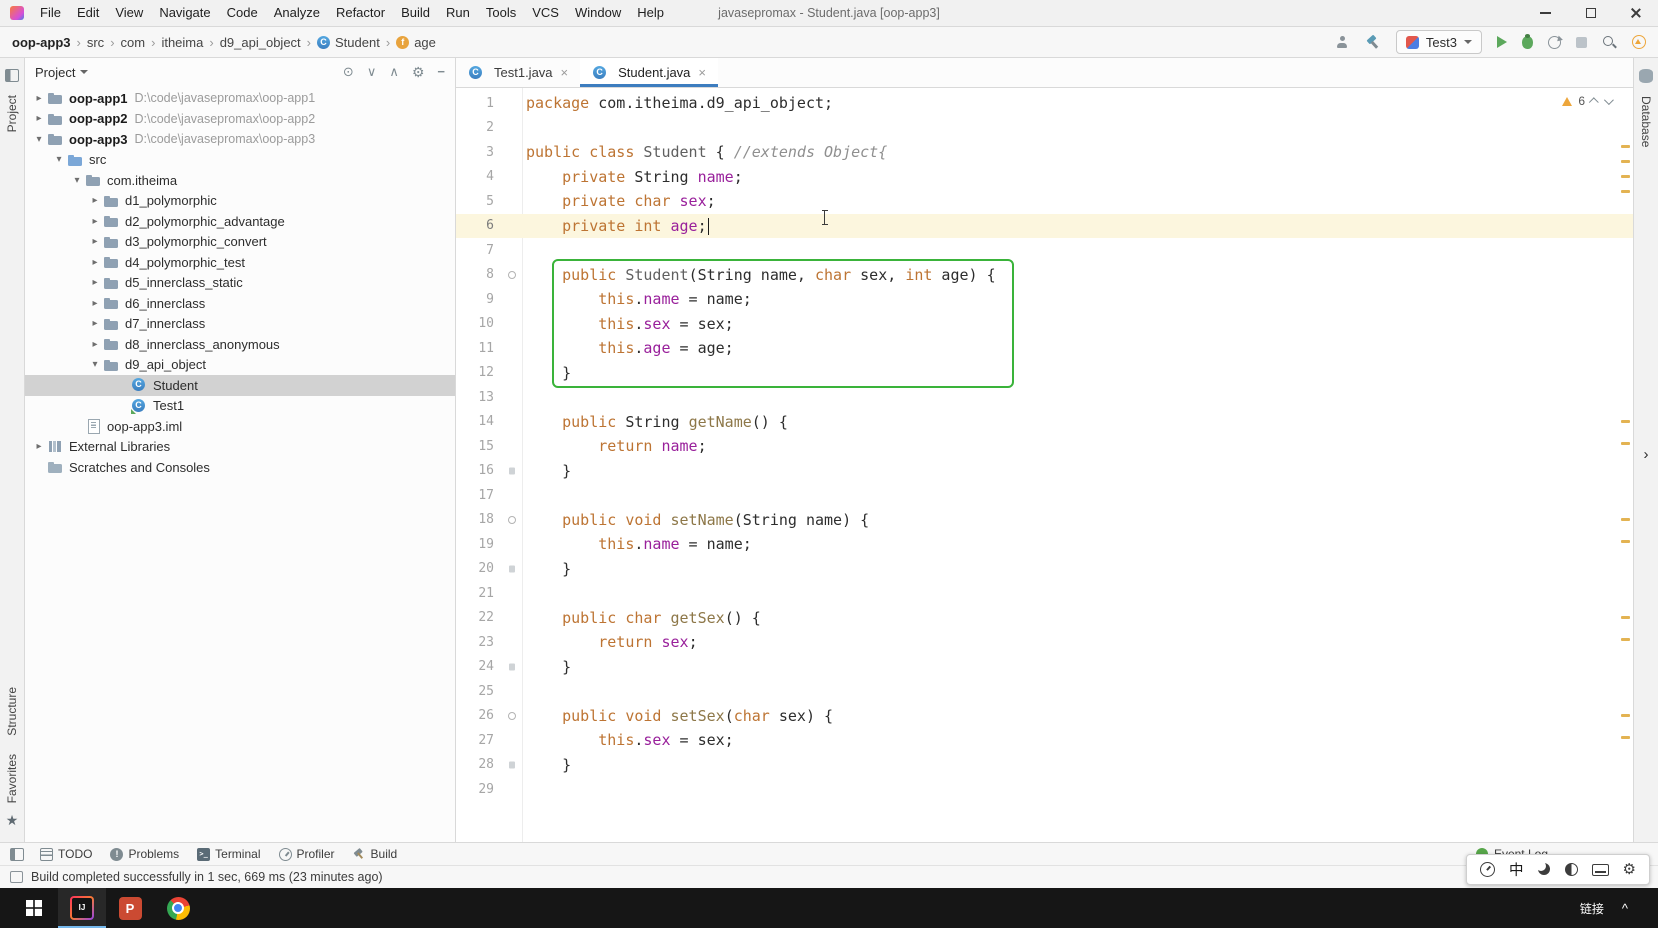 The width and height of the screenshot is (1658, 928). What do you see at coordinates (82, 908) in the screenshot?
I see `taskbar-intellij-icon: IJ` at bounding box center [82, 908].